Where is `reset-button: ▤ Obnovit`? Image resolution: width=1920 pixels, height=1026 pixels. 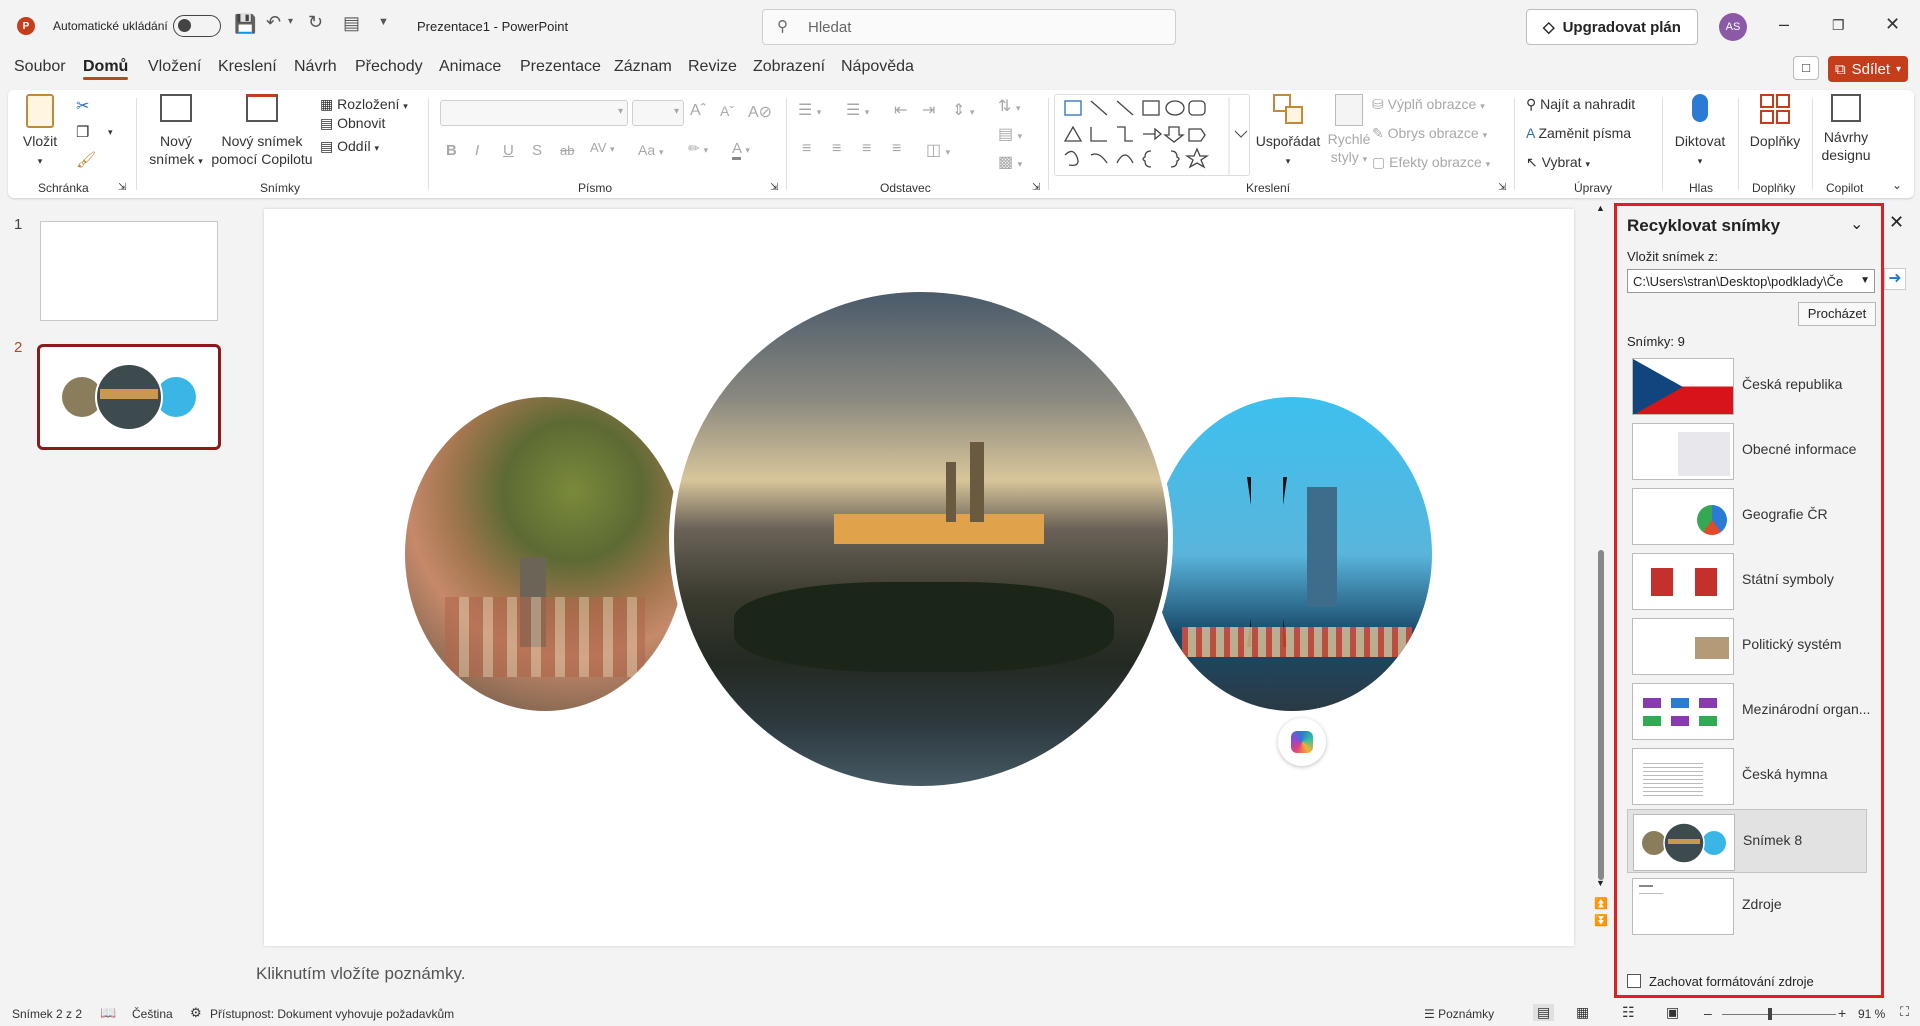
reset-button: ▤ Obnovit is located at coordinates (352, 123).